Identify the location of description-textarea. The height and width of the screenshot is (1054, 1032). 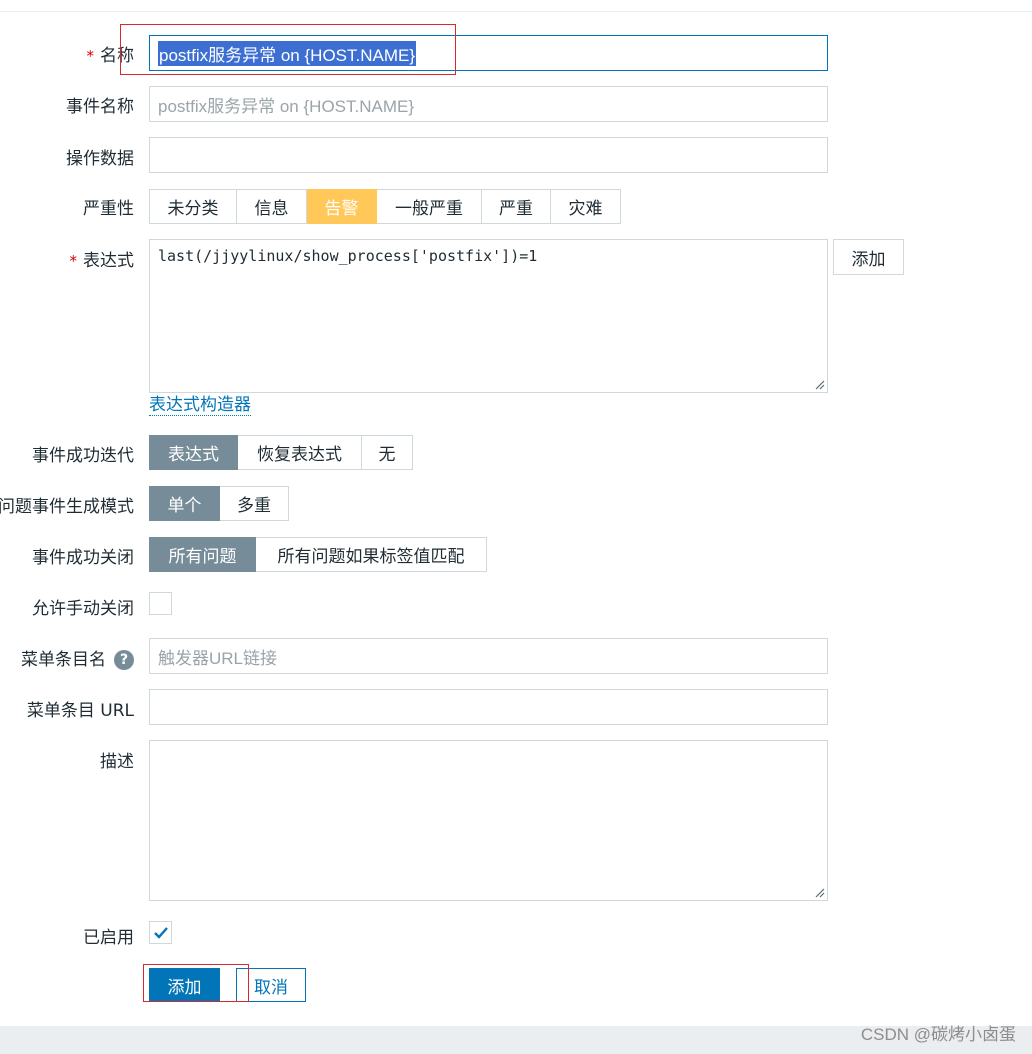
(488, 820).